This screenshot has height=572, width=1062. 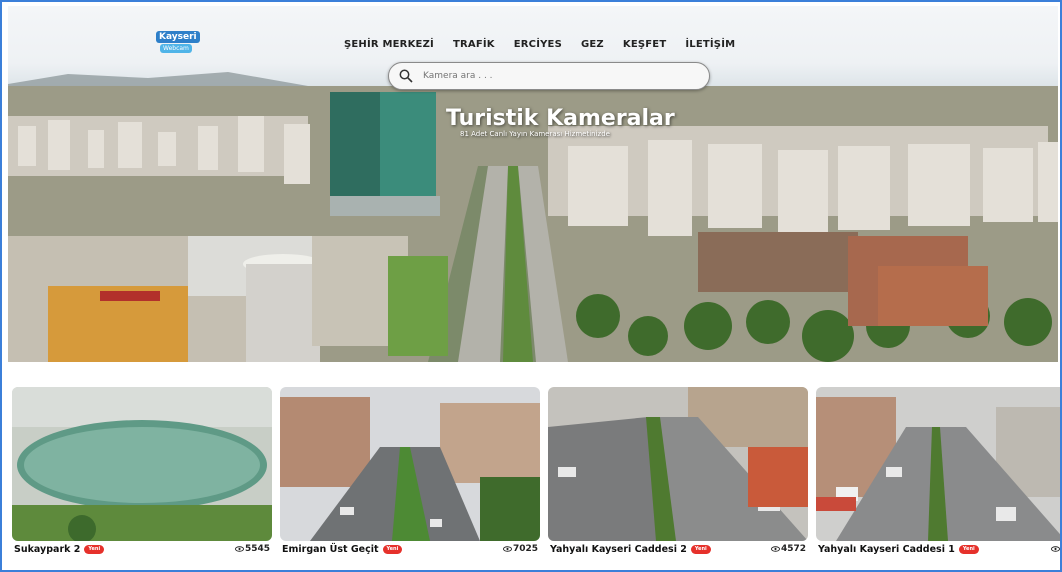 I want to click on camera-name: Sukaypark 2, so click(x=47, y=549).